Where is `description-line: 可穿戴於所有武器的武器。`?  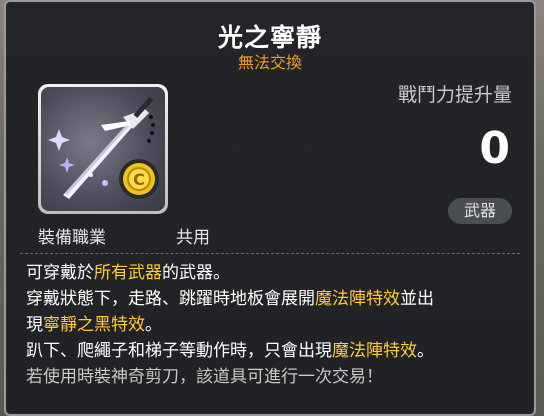 description-line: 可穿戴於所有武器的武器。 is located at coordinates (276, 273).